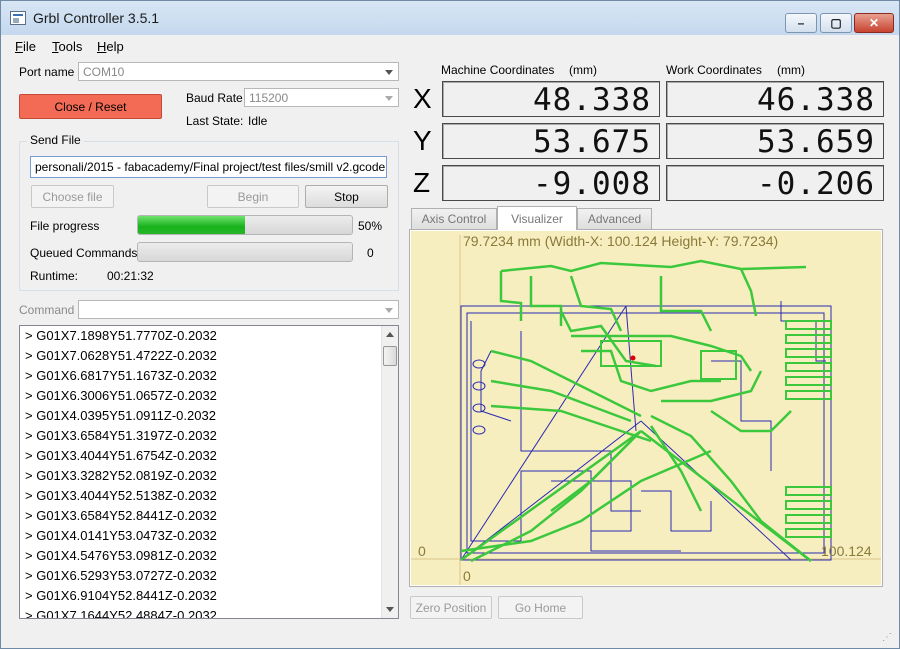 Image resolution: width=900 pixels, height=649 pixels. What do you see at coordinates (121, 535) in the screenshot?
I see `console-line: > G01X4.0141Y53.0473Z-0.2032` at bounding box center [121, 535].